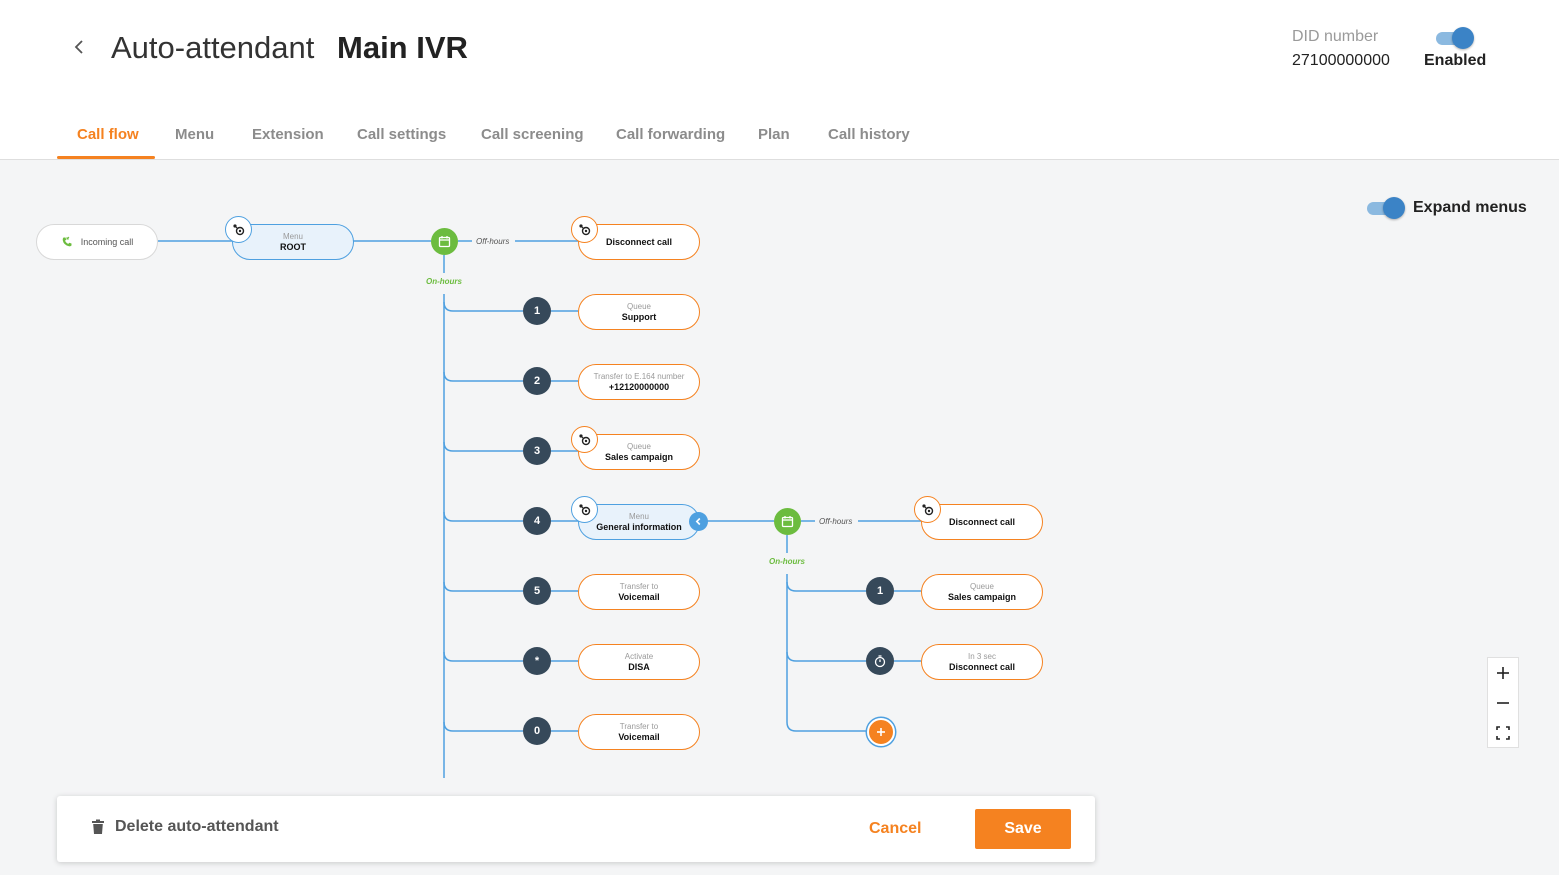 The image size is (1559, 875). What do you see at coordinates (576, 829) in the screenshot?
I see `action-bar: Delete auto-attendant Cancel Save` at bounding box center [576, 829].